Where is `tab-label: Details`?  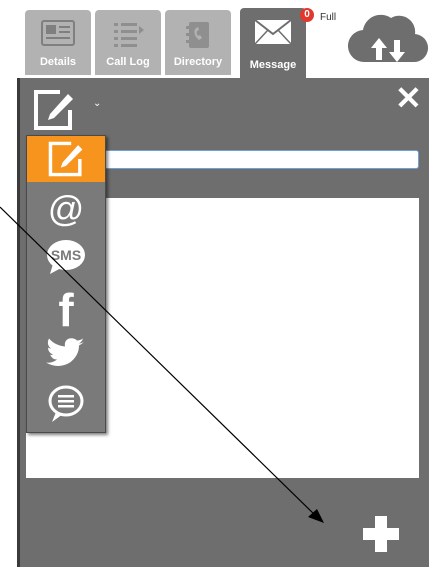
tab-label: Details is located at coordinates (58, 62).